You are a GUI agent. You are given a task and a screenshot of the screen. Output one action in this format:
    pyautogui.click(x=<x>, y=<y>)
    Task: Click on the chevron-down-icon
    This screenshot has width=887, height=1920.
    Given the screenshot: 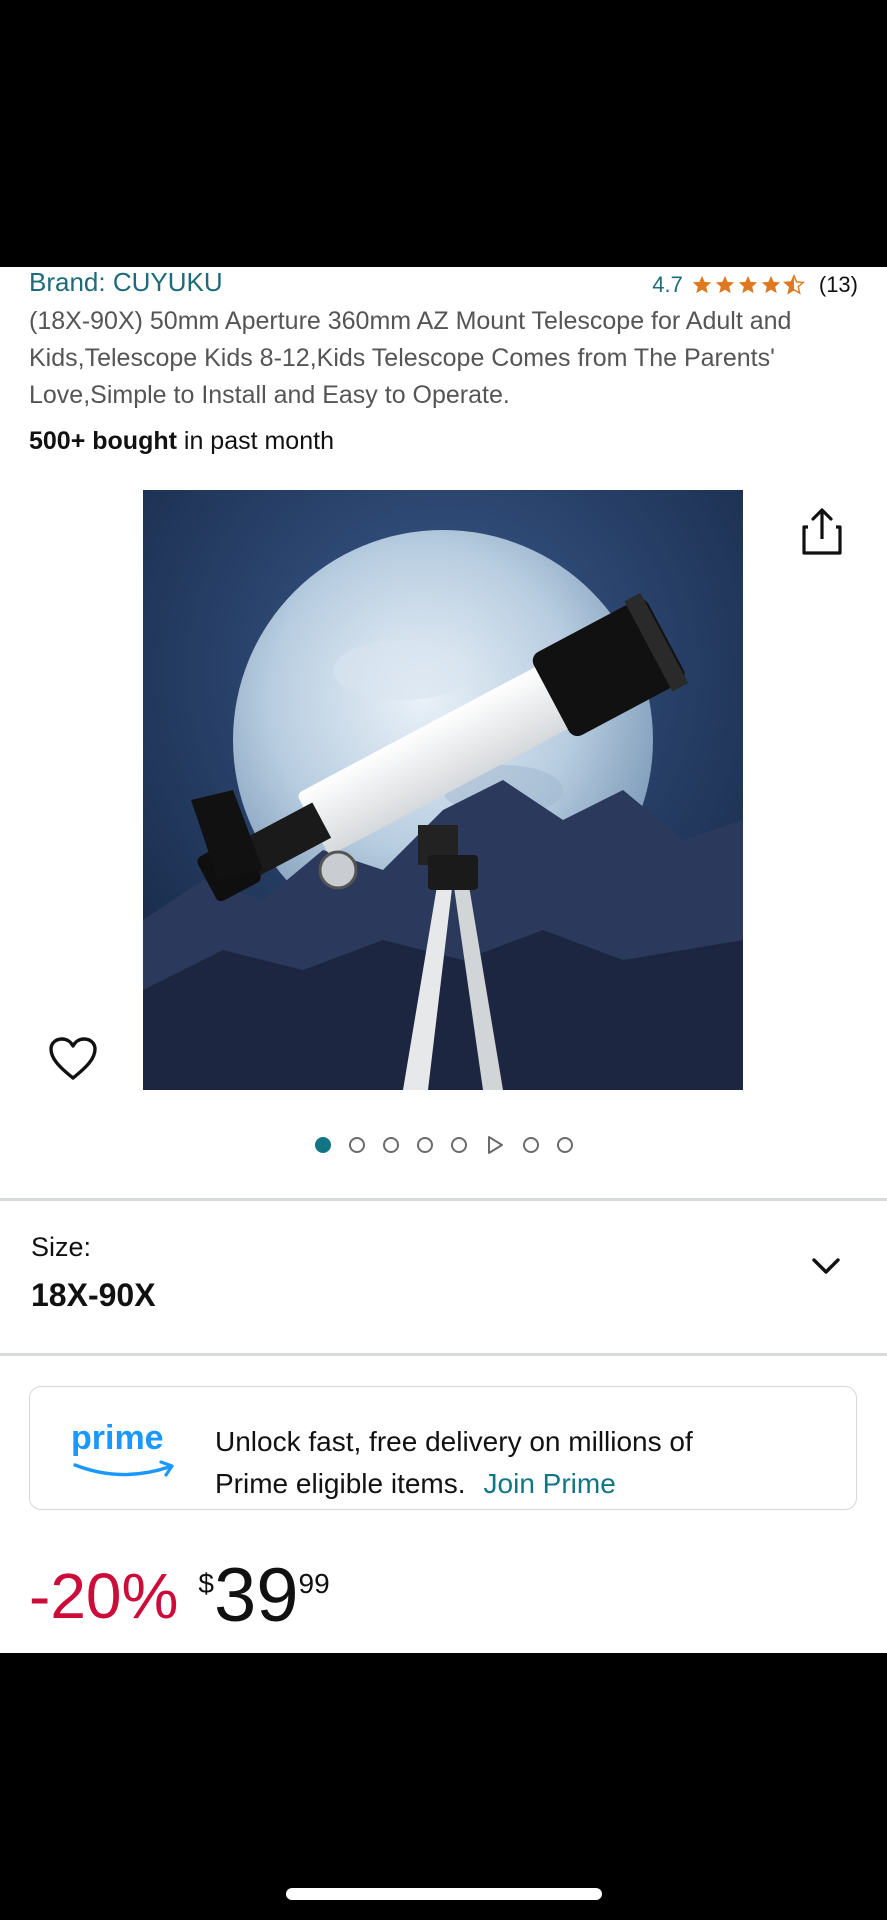 What is the action you would take?
    pyautogui.click(x=826, y=1266)
    